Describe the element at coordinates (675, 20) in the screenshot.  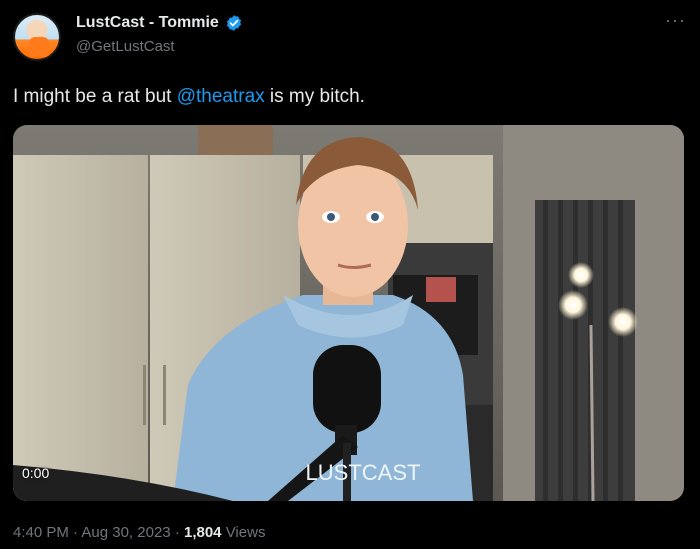
I see `more-icon: ···` at that location.